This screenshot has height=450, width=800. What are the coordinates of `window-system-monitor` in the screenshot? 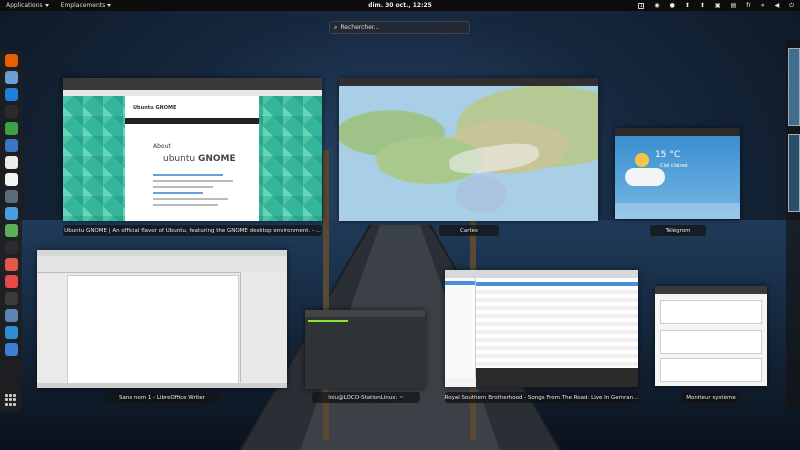 It's located at (711, 336).